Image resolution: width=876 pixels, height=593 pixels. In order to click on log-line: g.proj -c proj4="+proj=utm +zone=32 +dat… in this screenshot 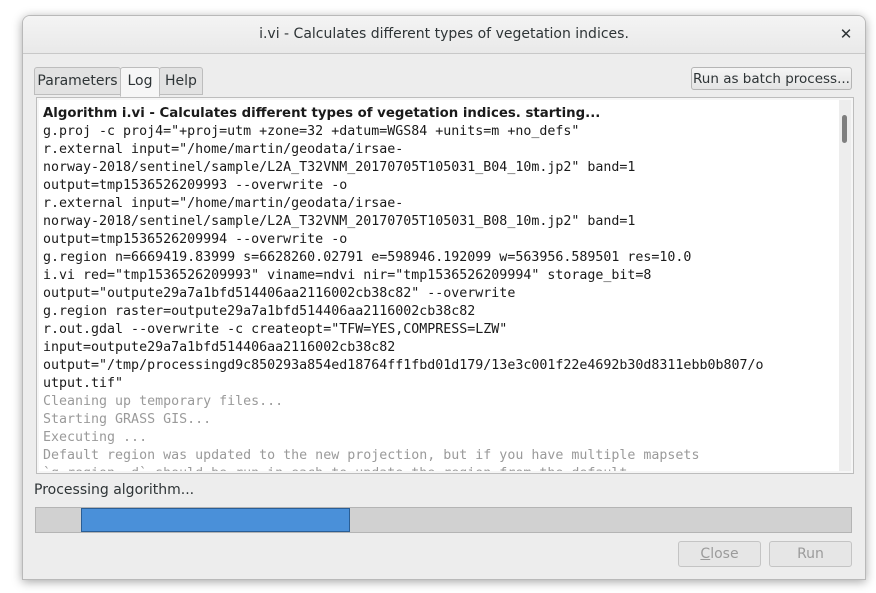, I will do `click(311, 131)`.